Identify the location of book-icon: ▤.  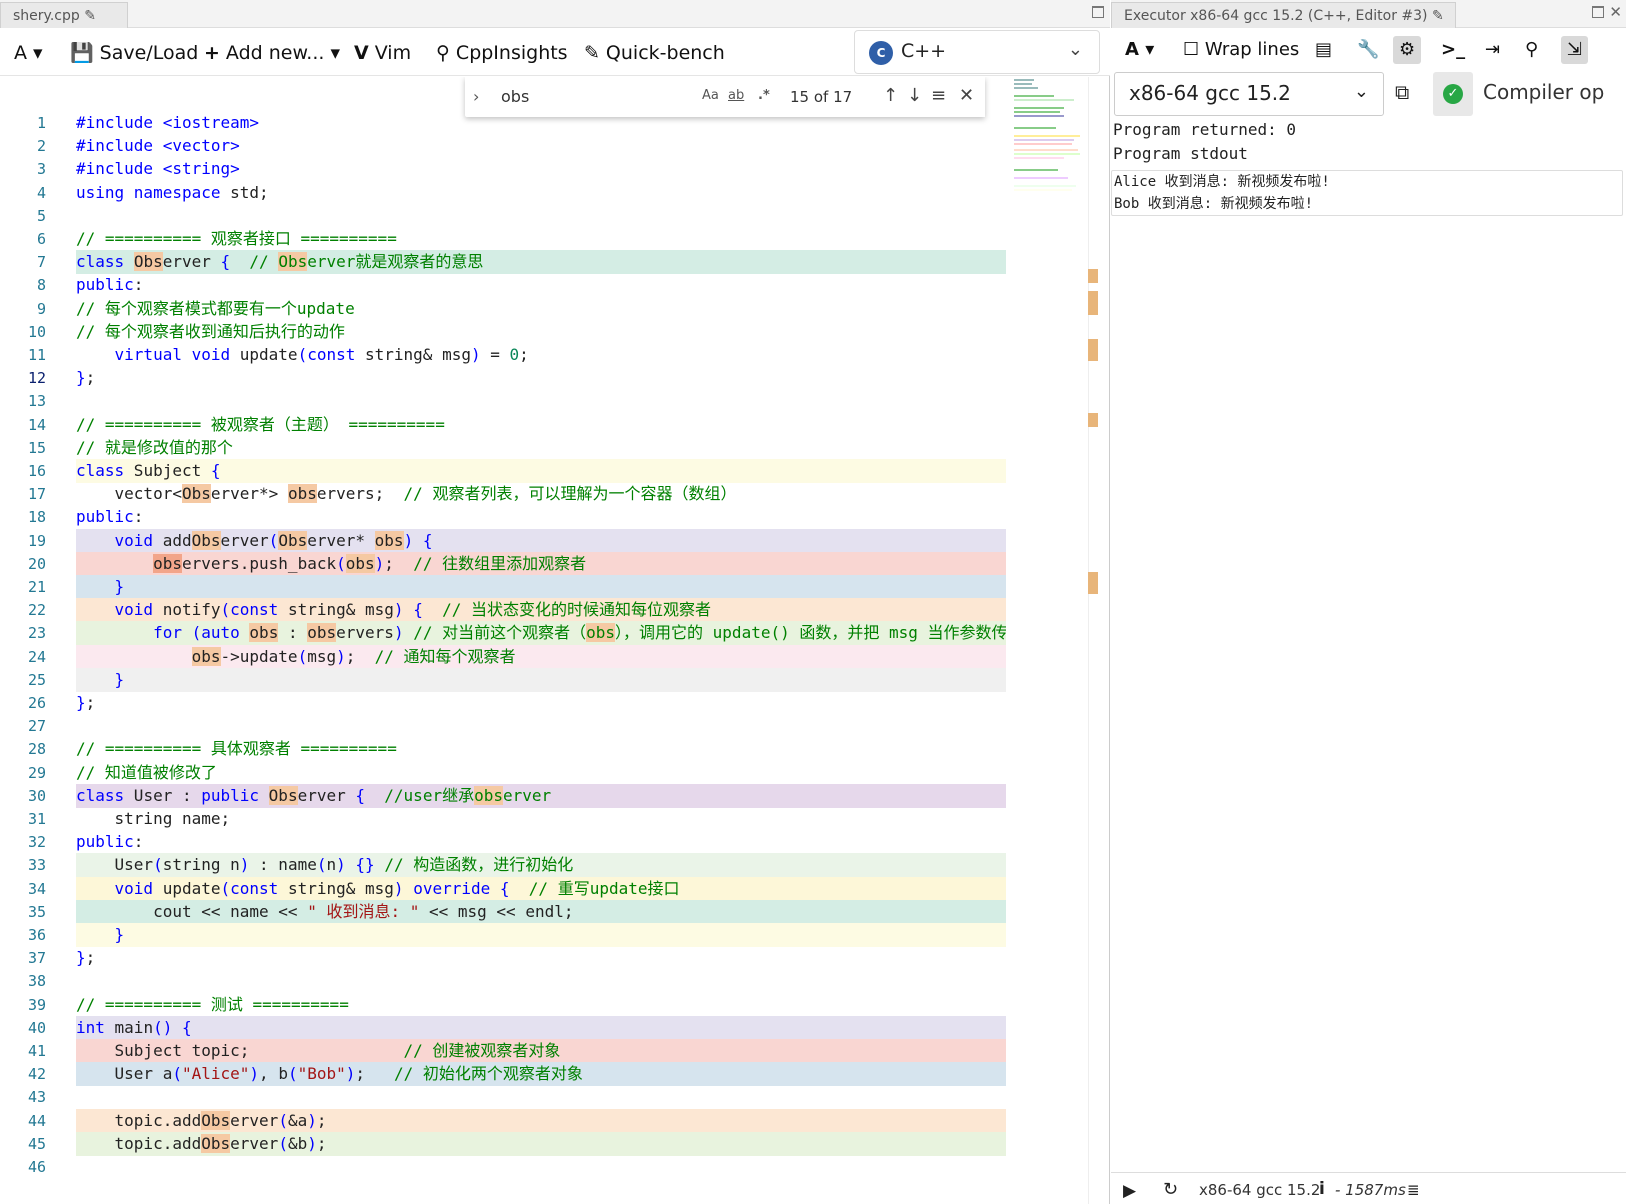
(1323, 50).